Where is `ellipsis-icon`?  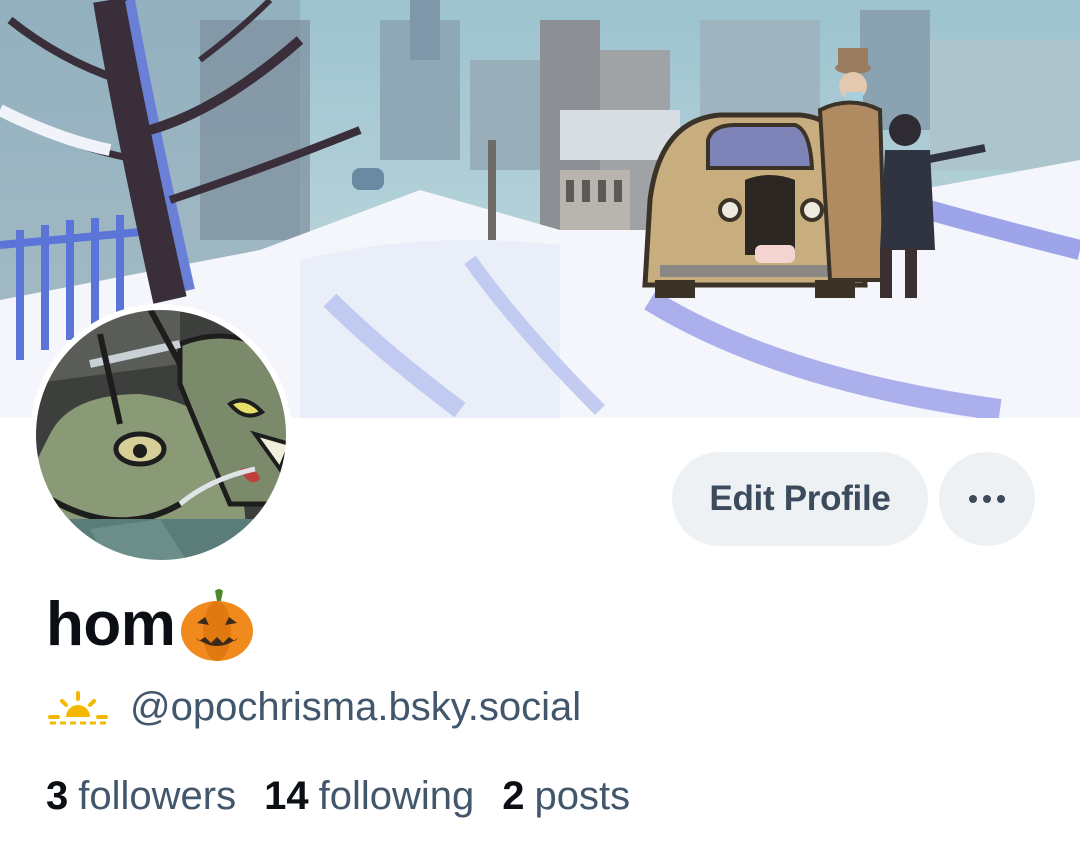
ellipsis-icon is located at coordinates (987, 499).